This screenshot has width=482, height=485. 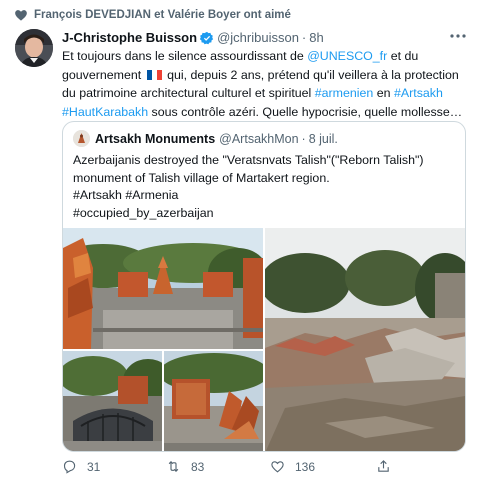 I want to click on quoted-author-name: Artsakh Monuments, so click(x=155, y=139).